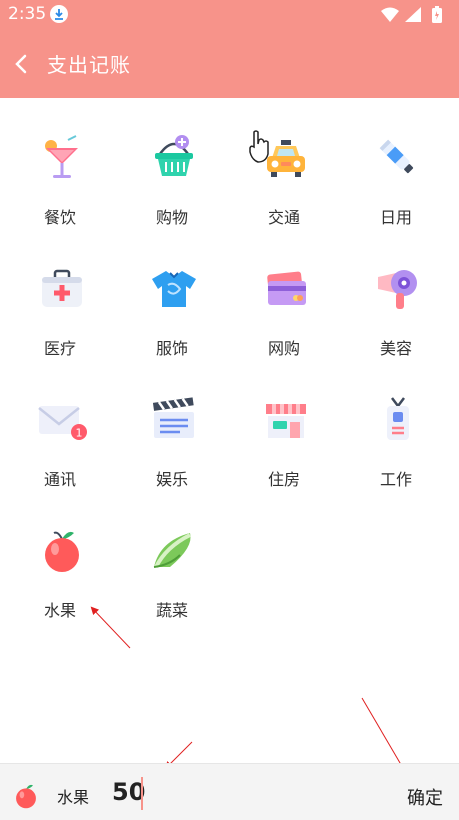 The image size is (459, 820). What do you see at coordinates (283, 348) in the screenshot?
I see `category-label: 网购` at bounding box center [283, 348].